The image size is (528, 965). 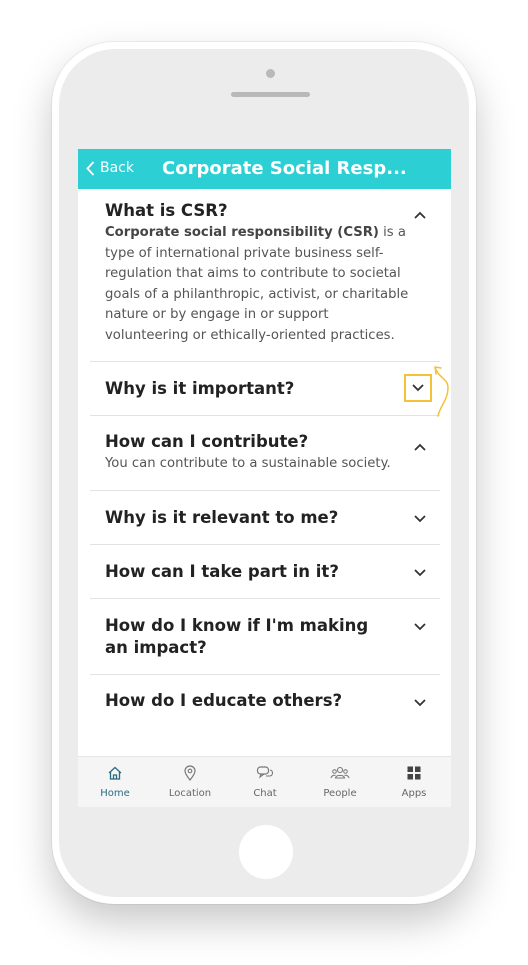 I want to click on bottom-tab-bar: Home Location Chat People Apps, so click(x=264, y=781).